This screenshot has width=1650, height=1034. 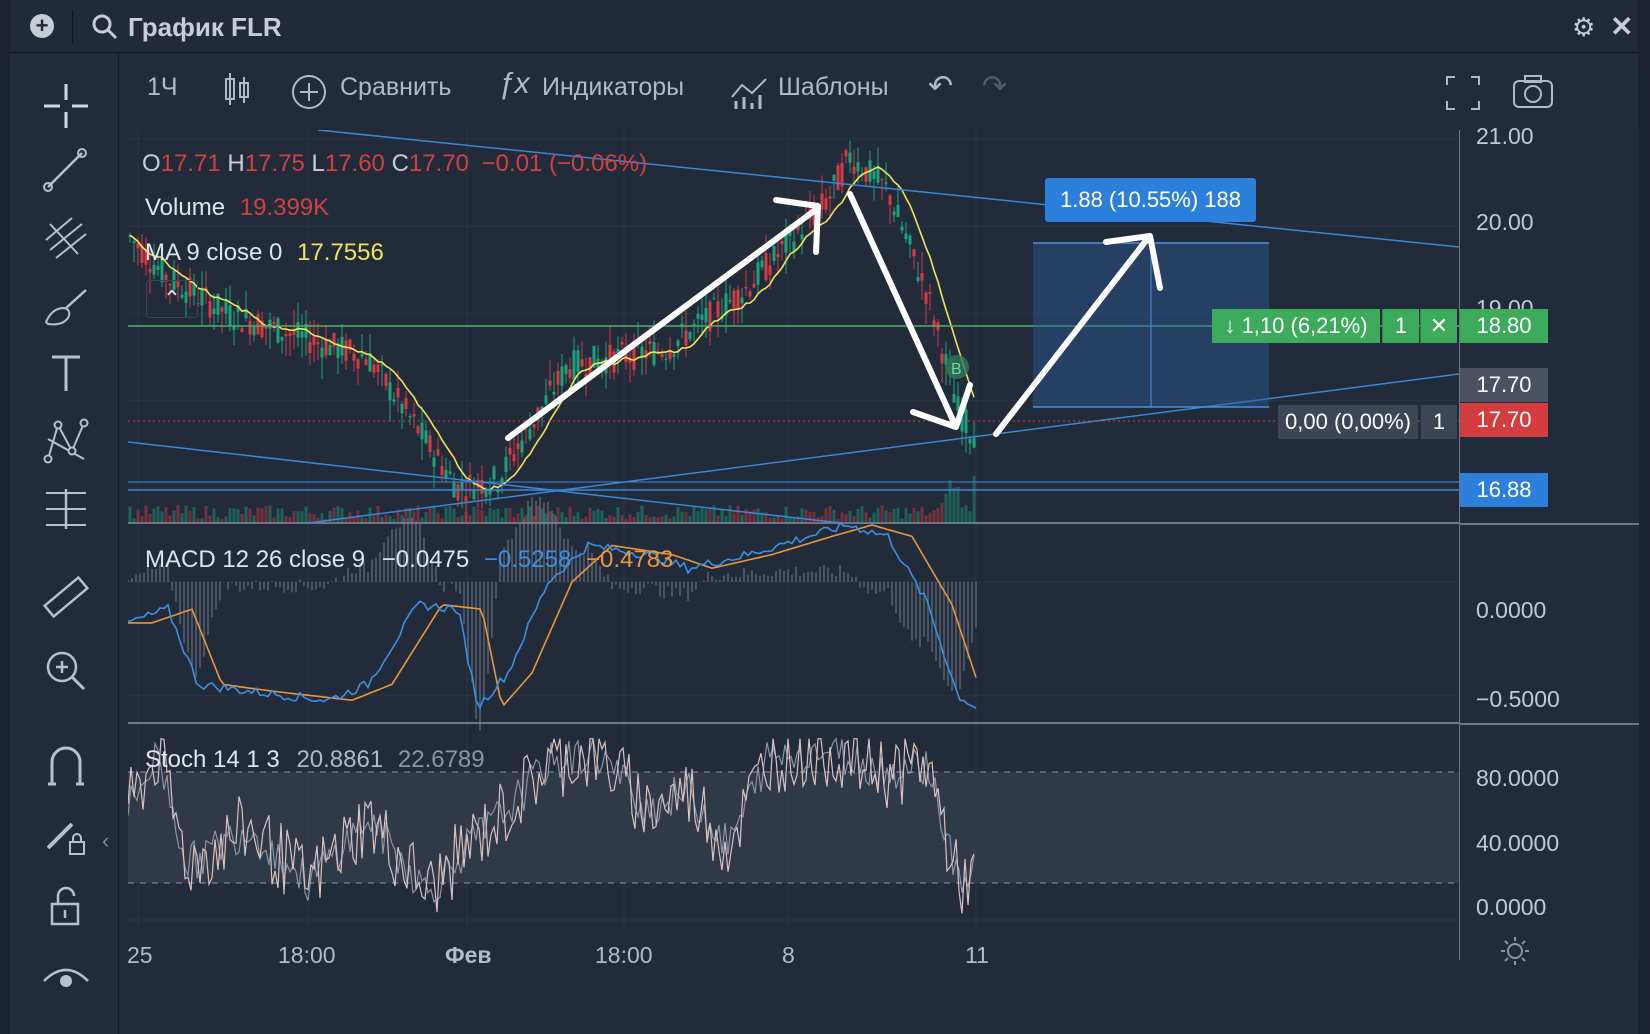 I want to click on templates-icon, so click(x=750, y=93).